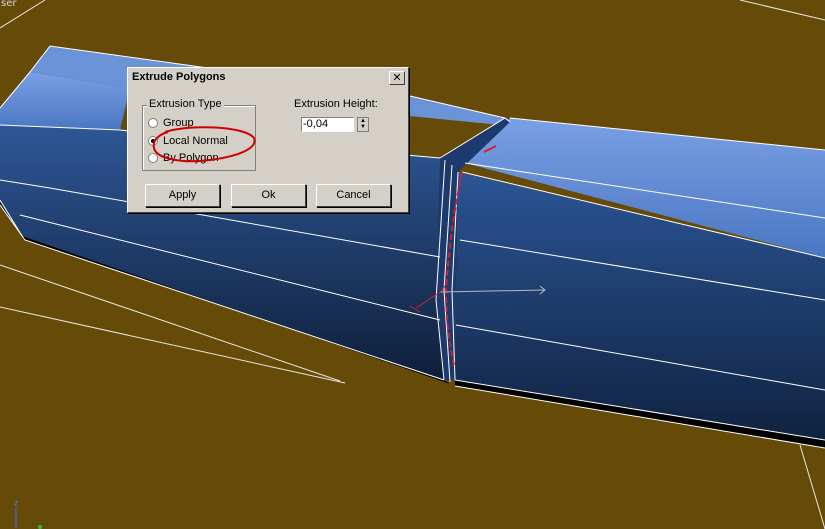  I want to click on dialog-titlebar: Extrude Polygons ✕, so click(268, 78).